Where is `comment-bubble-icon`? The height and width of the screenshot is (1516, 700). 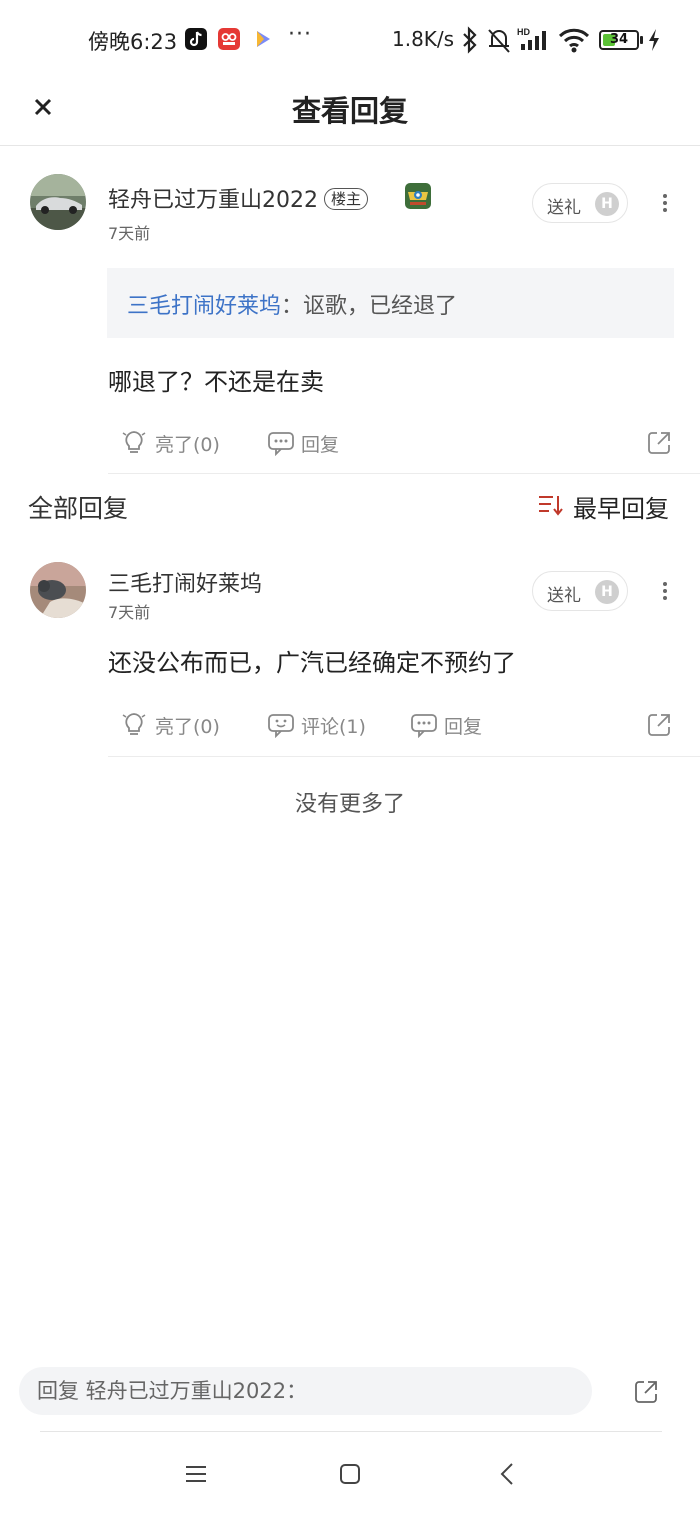
comment-bubble-icon is located at coordinates (281, 726).